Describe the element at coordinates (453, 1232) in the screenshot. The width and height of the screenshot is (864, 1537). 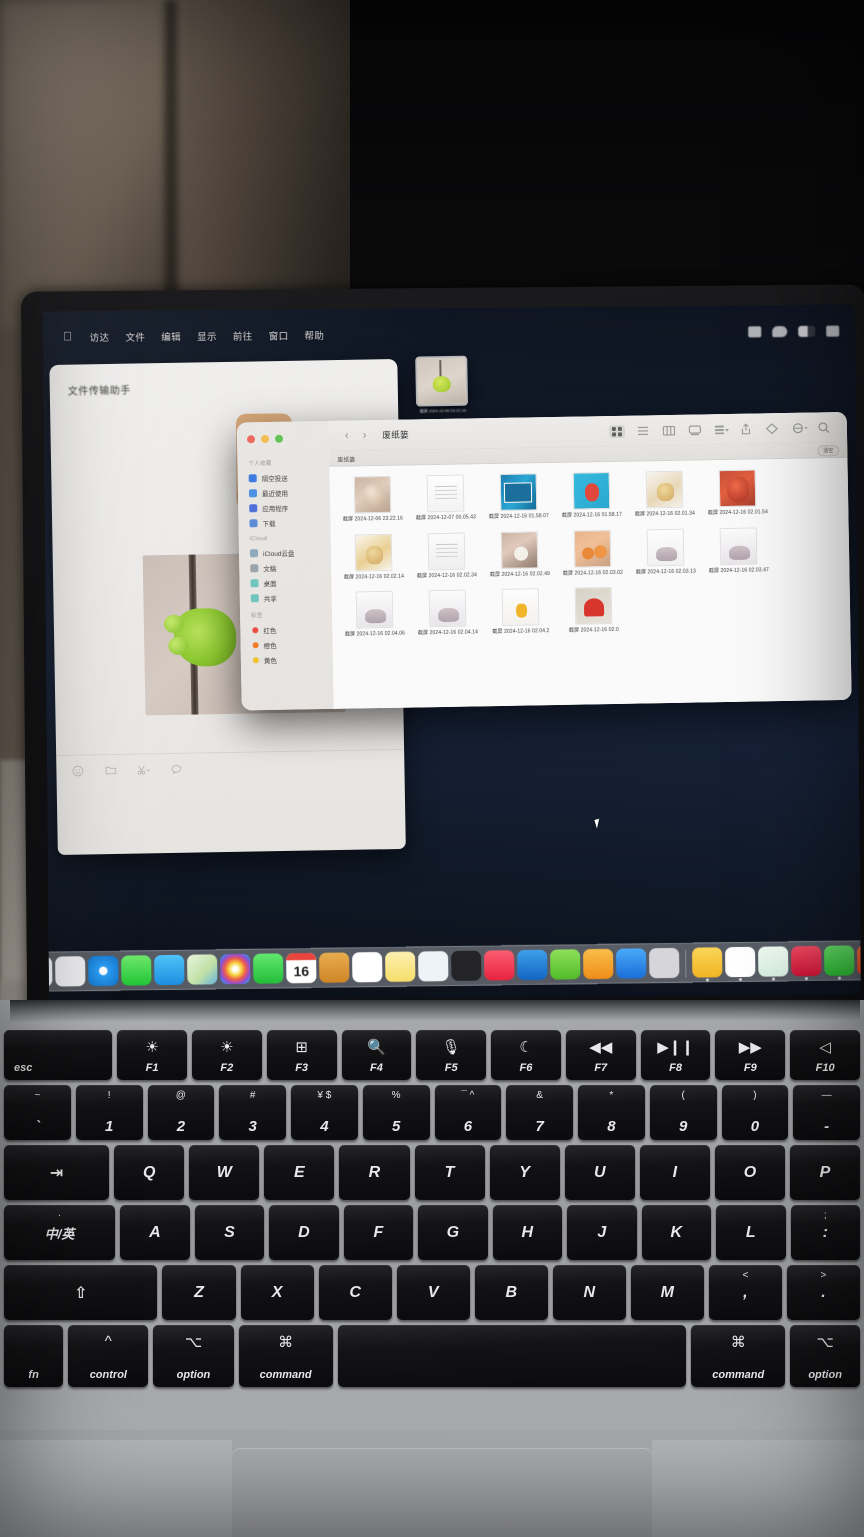
I see `key-g: G` at that location.